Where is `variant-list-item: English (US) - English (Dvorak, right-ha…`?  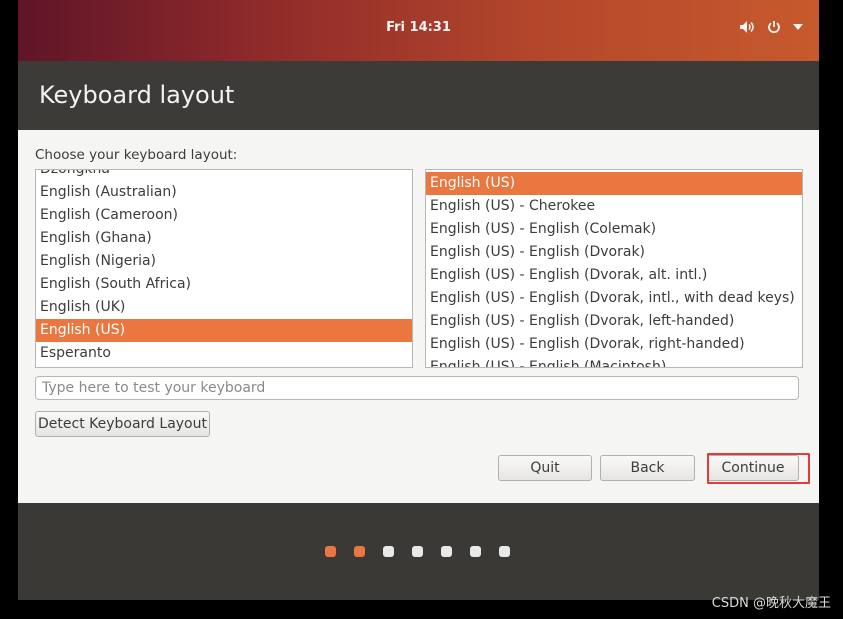
variant-list-item: English (US) - English (Dvorak, right-ha… is located at coordinates (614, 344).